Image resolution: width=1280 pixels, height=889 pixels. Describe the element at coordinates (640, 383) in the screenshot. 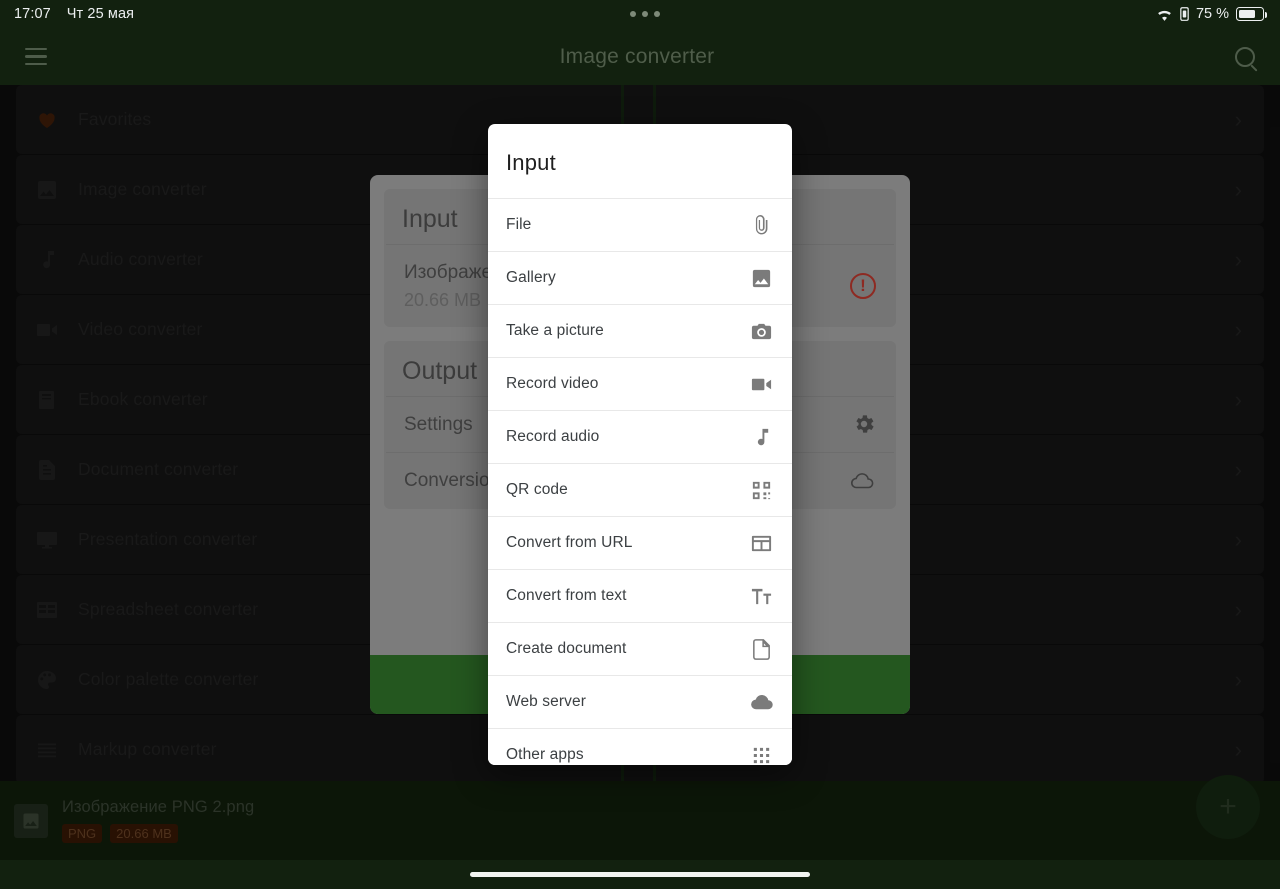

I see `dialog-item-record-video: Record video` at that location.